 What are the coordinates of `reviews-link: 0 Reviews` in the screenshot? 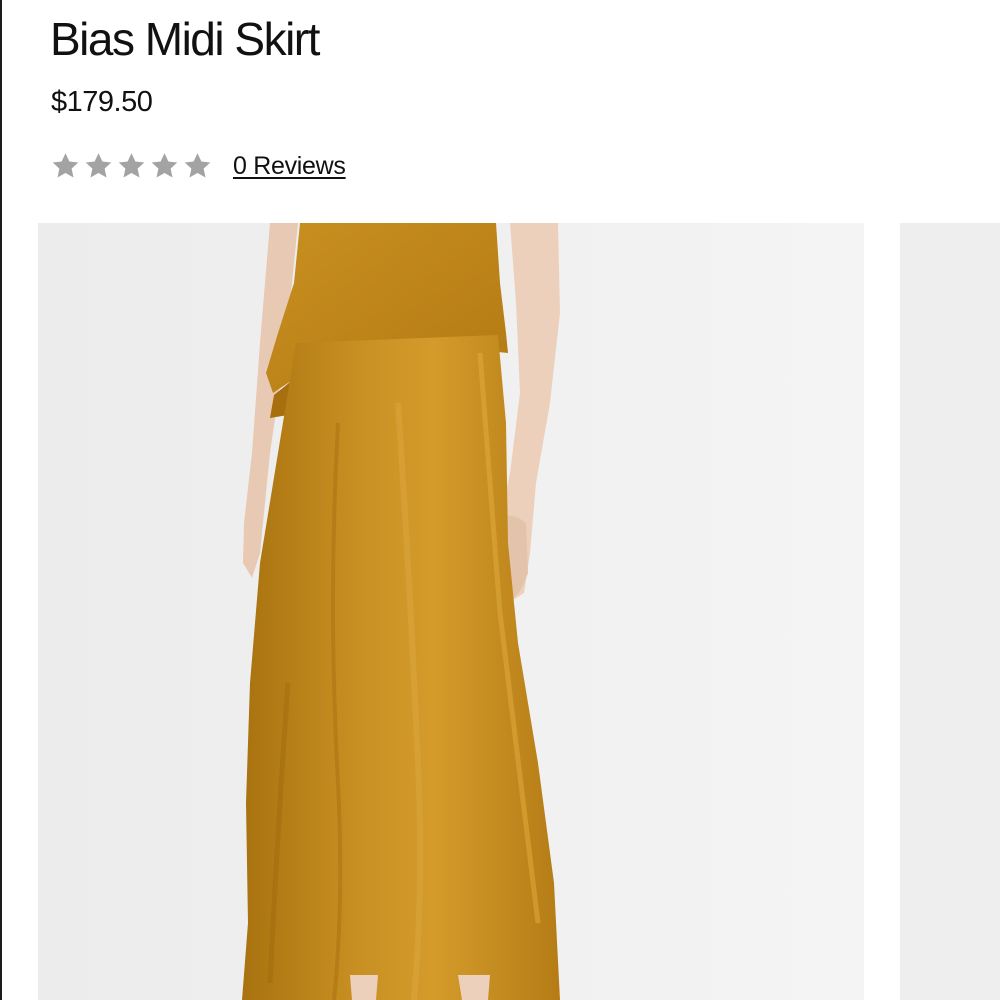 It's located at (289, 166).